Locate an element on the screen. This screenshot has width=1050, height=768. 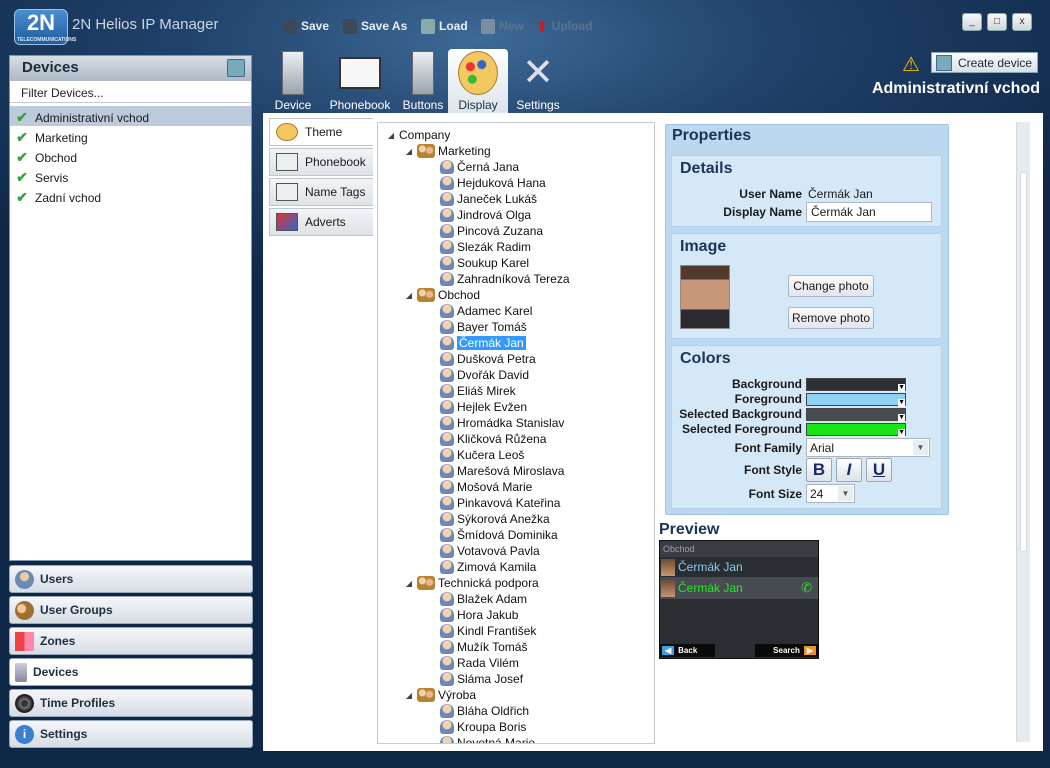
vertical-scrollbar is located at coordinates (1023, 432).